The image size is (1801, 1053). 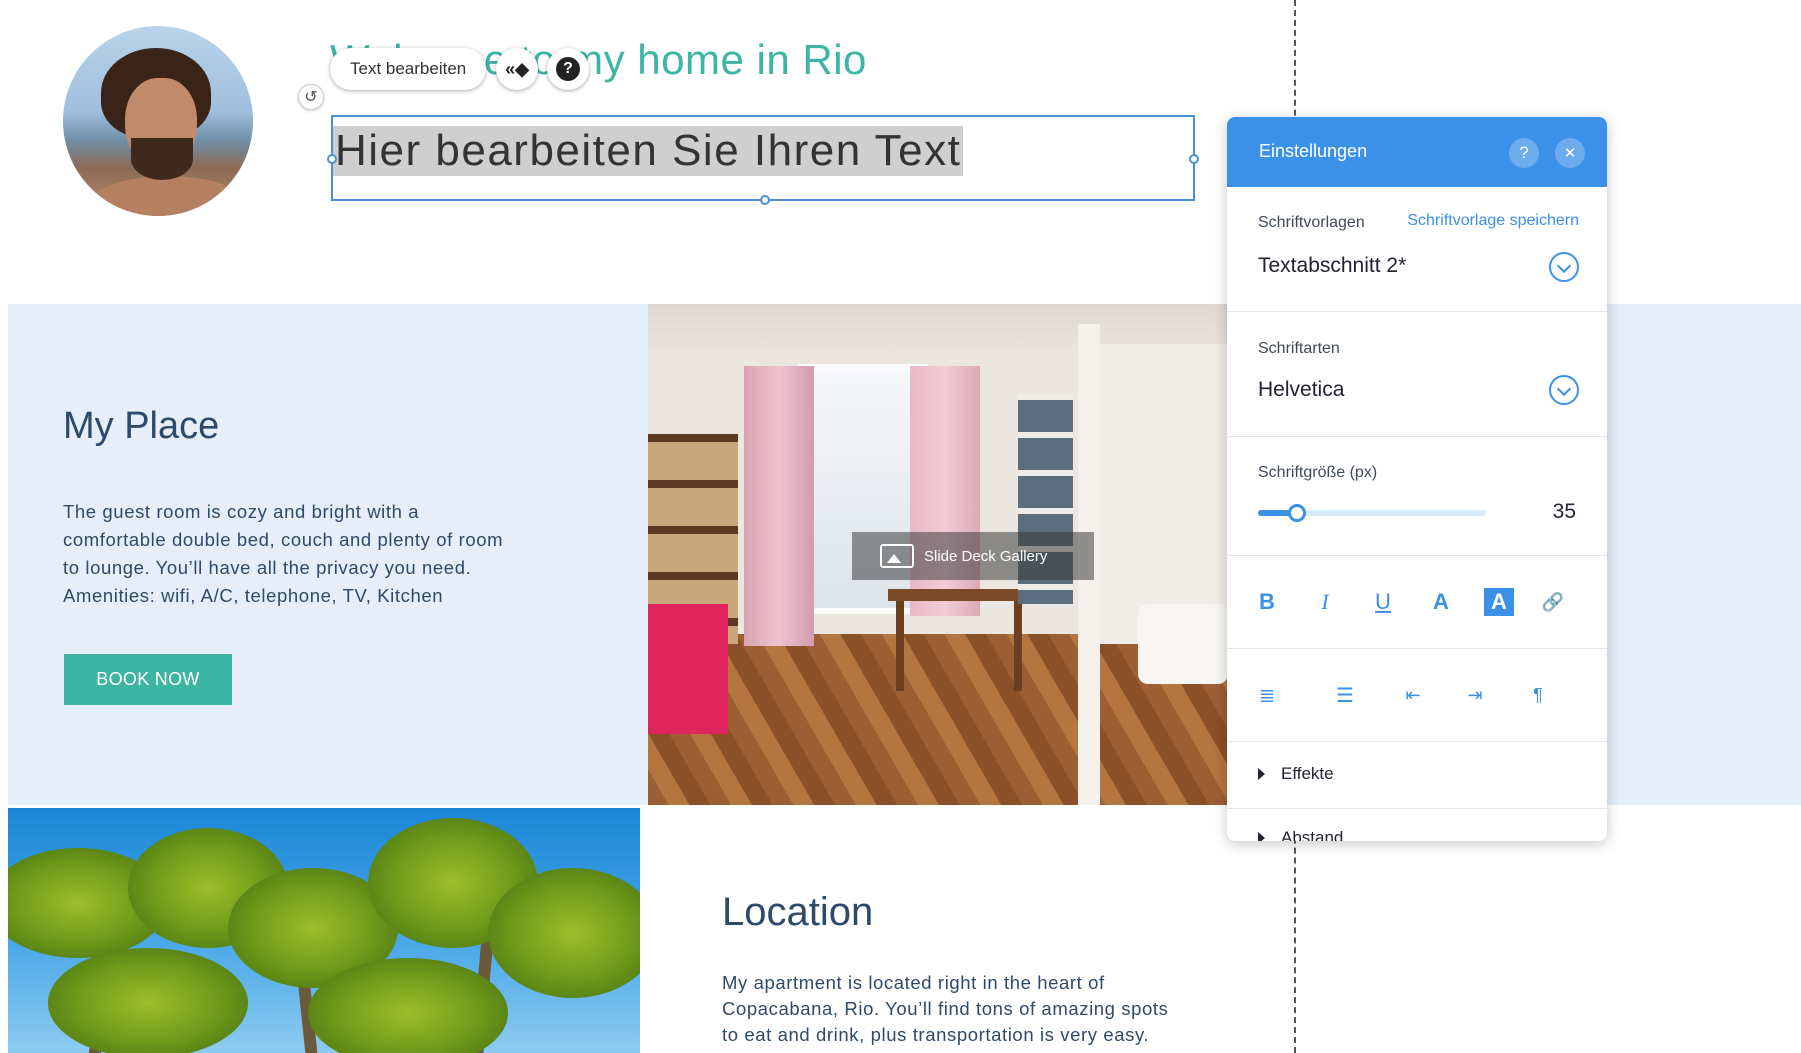 What do you see at coordinates (1570, 153) in the screenshot?
I see `close-icon: ✕` at bounding box center [1570, 153].